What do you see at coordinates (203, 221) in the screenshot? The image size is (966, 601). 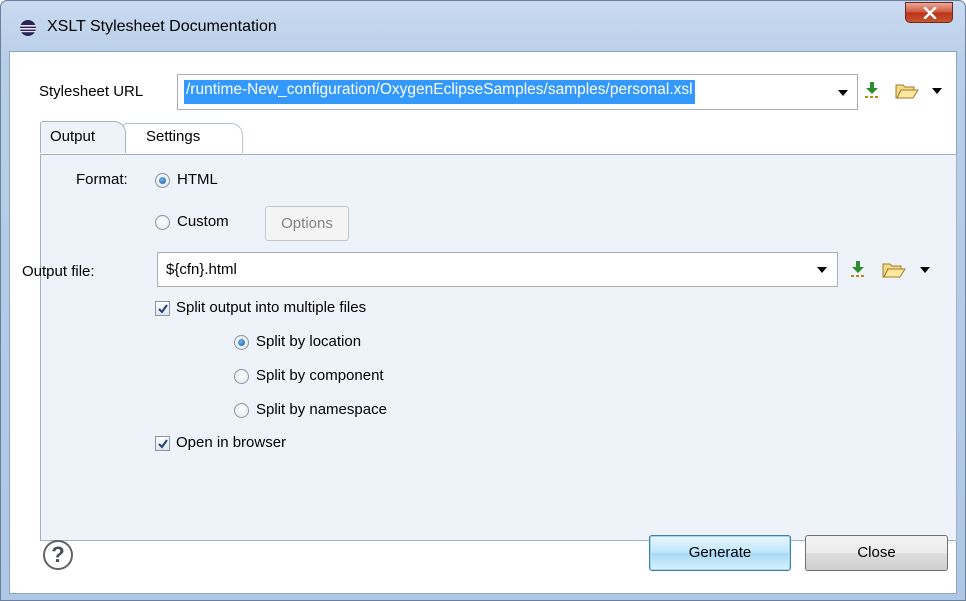 I see `format-custom-label: Custom` at bounding box center [203, 221].